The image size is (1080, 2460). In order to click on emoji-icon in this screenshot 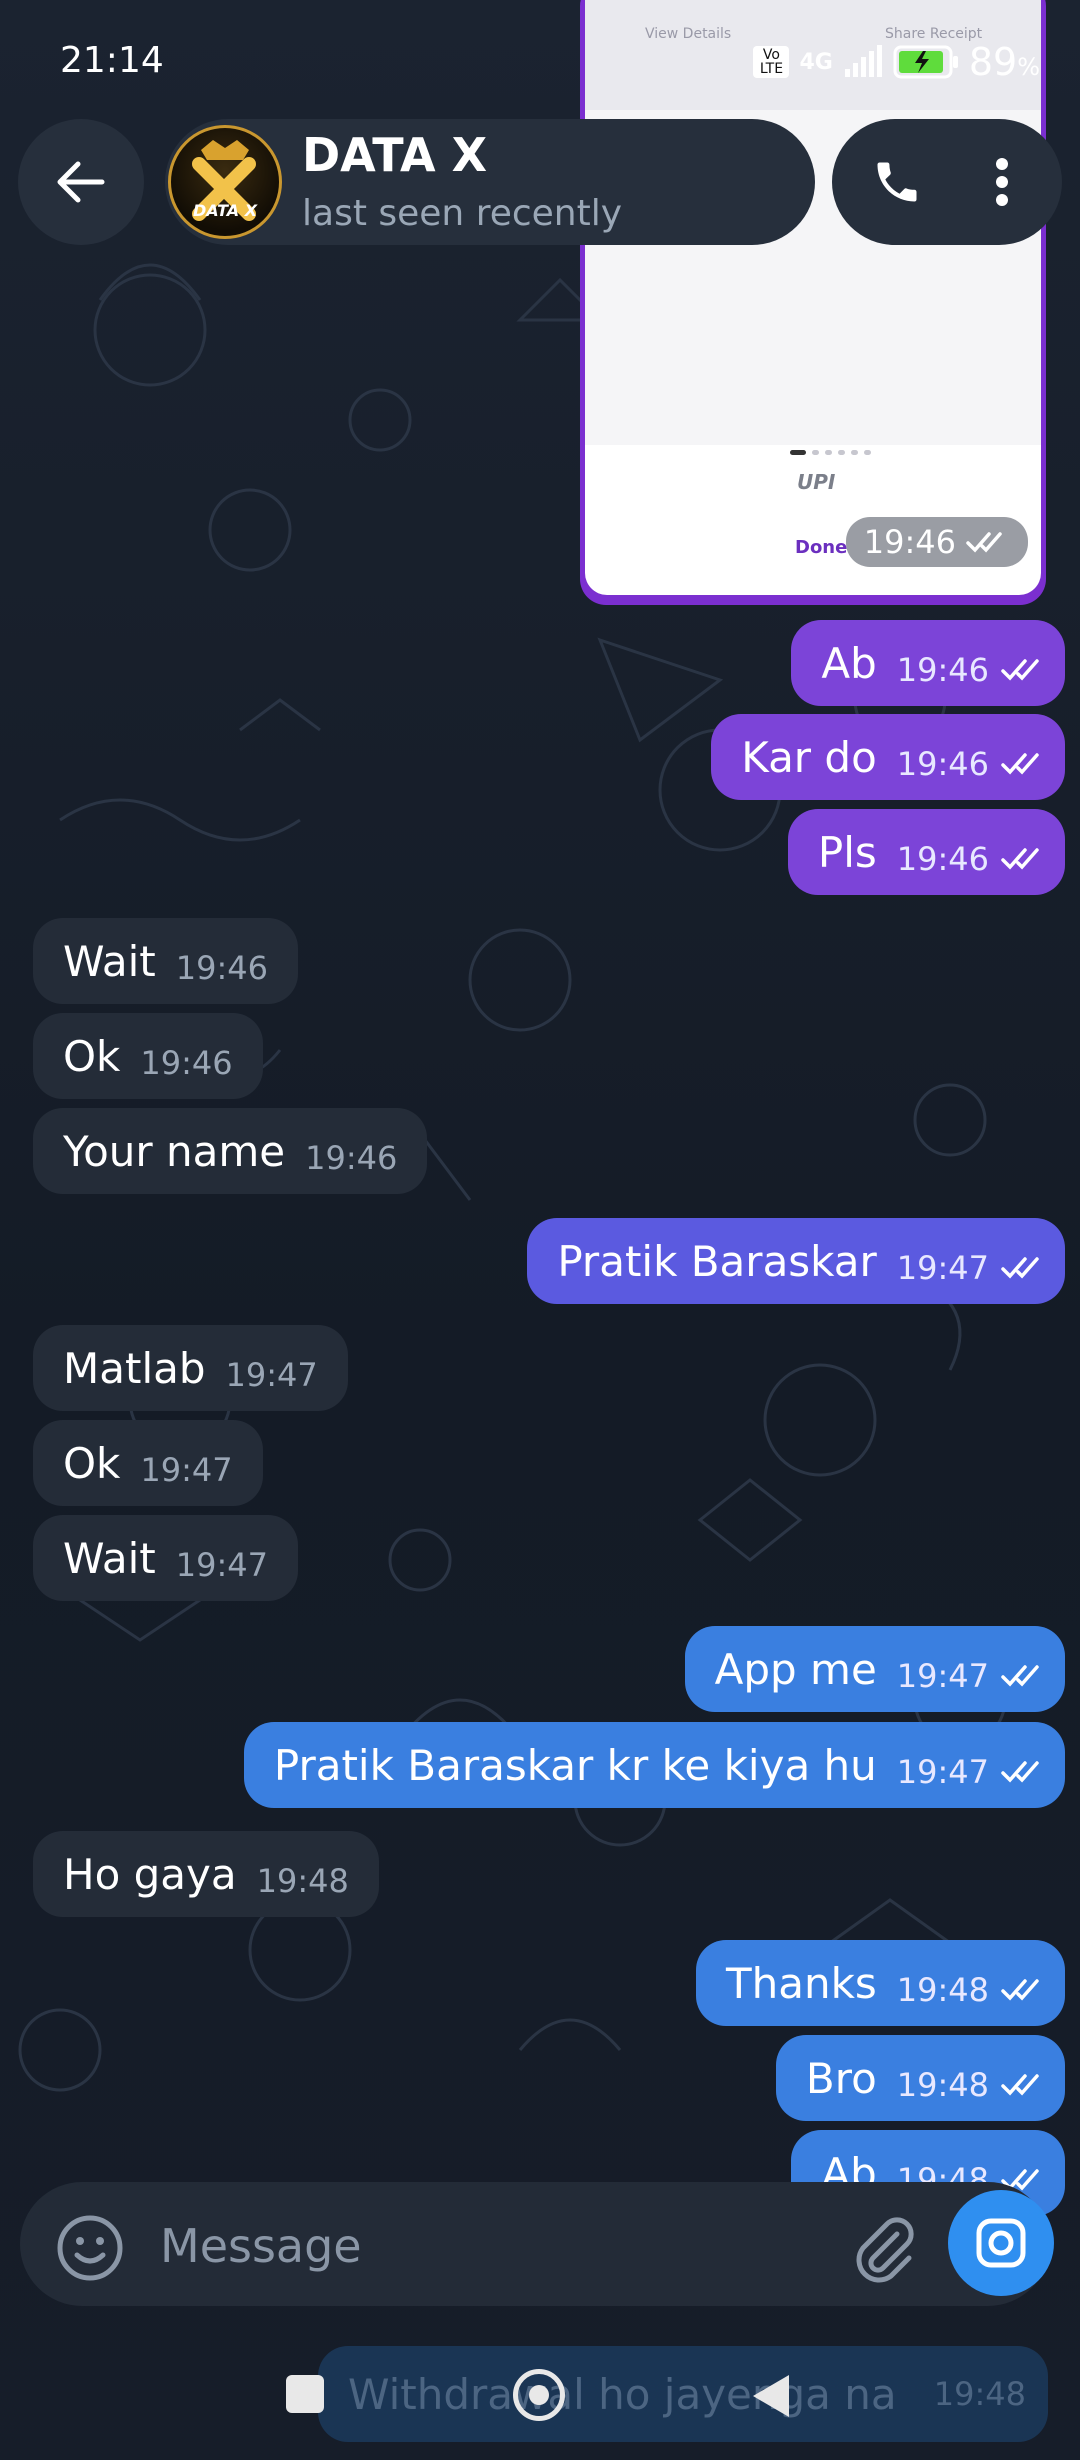, I will do `click(90, 2248)`.